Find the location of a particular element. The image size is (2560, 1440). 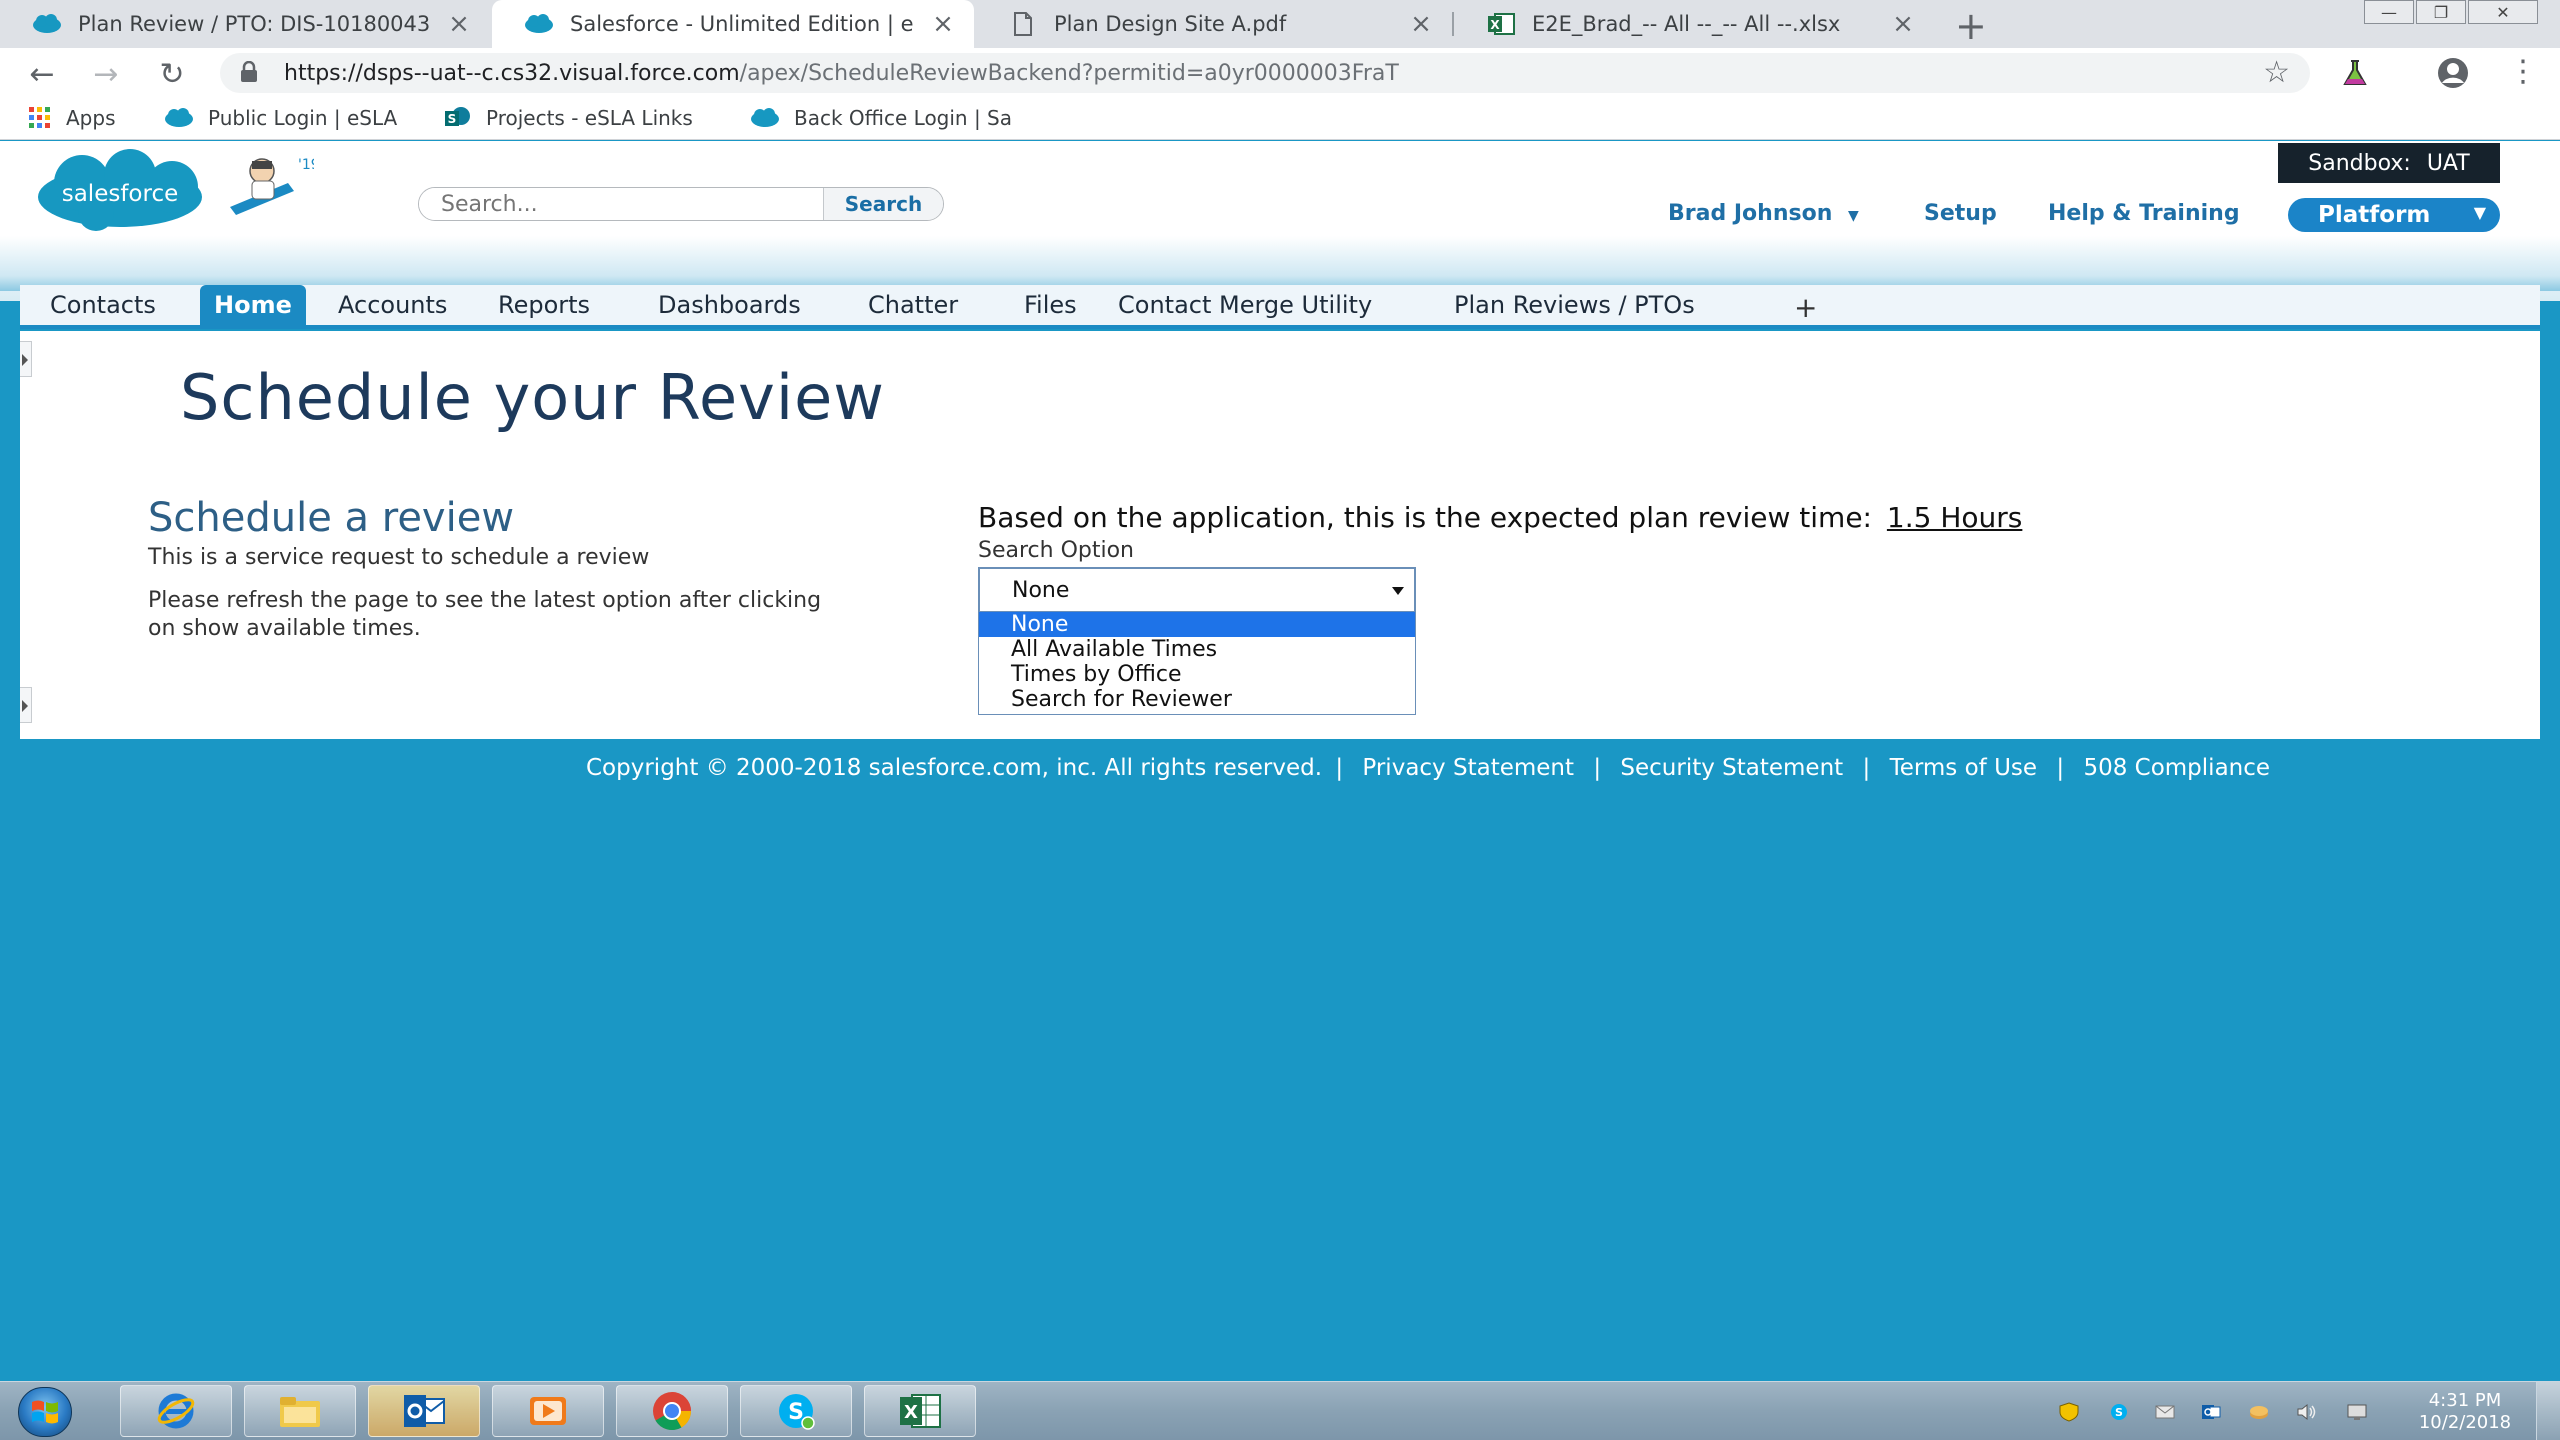

option-search-for-reviewer: Search for Reviewer is located at coordinates (1197, 699).